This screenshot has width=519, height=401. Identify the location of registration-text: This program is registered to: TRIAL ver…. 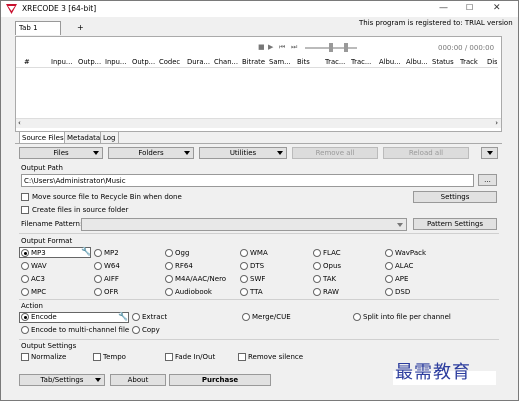
(436, 23).